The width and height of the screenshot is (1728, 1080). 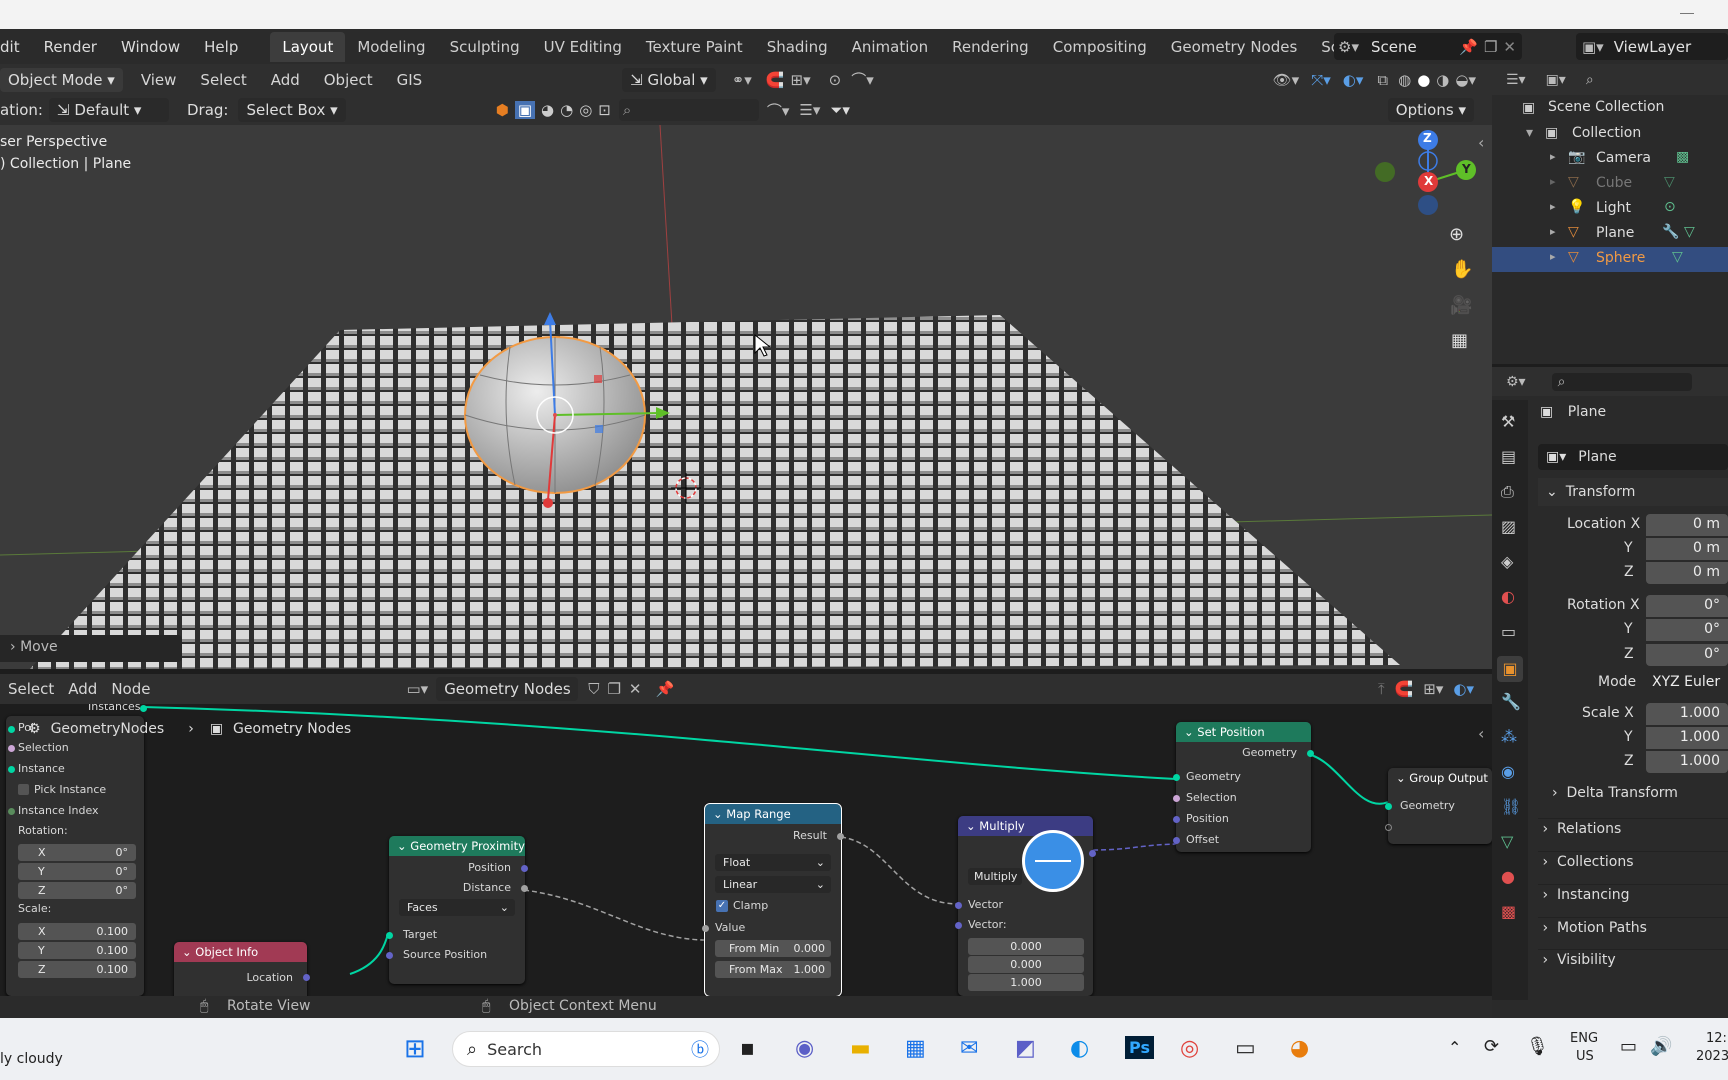 I want to click on data-type-dropdown: Float ⌄, so click(x=773, y=862).